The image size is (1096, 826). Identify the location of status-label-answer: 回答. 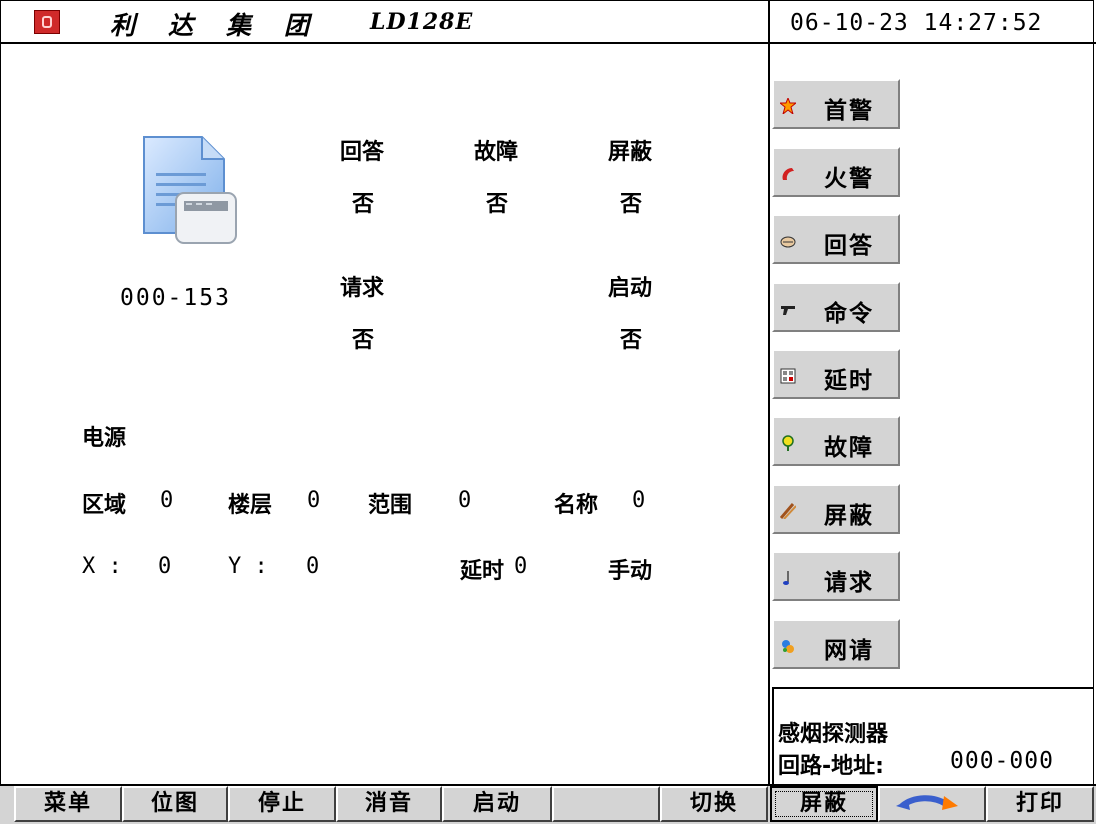
(362, 152).